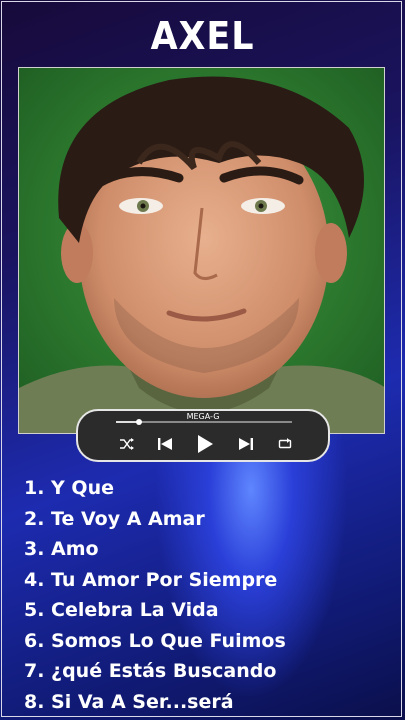 The width and height of the screenshot is (405, 720). I want to click on shuffle-icon, so click(127, 444).